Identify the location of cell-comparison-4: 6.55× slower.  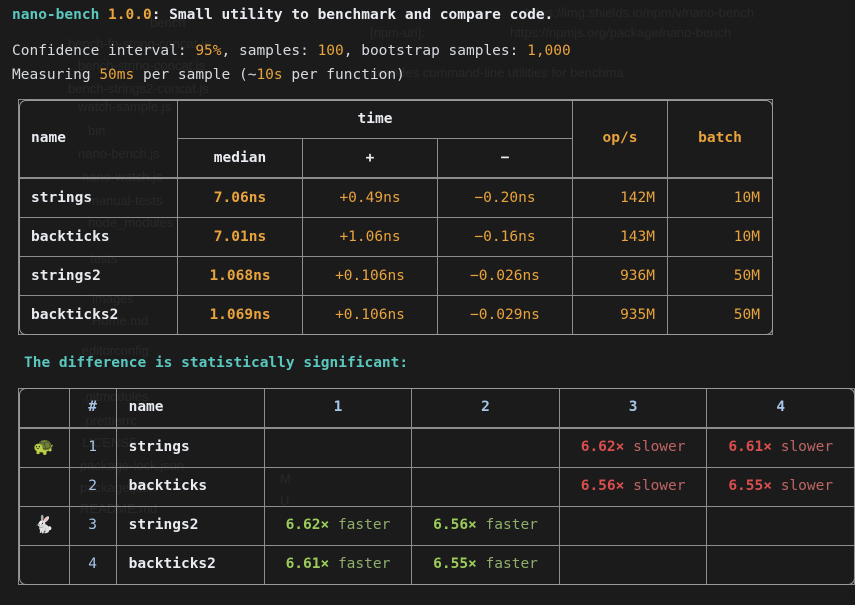
(780, 486).